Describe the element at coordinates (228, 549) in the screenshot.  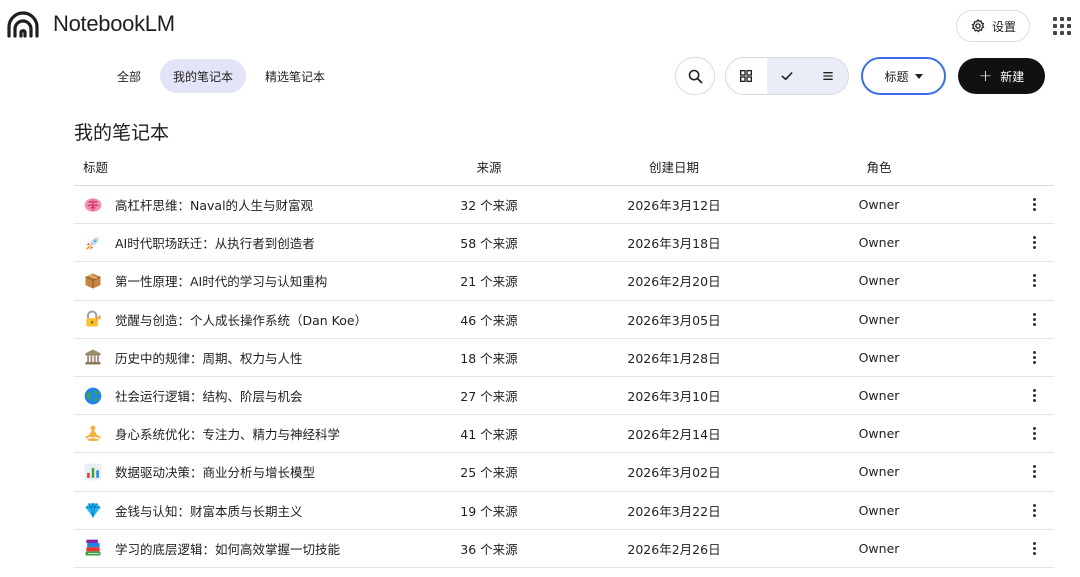
I see `notebook-title: 学习的底层逻辑：如何高效掌握一切技能` at that location.